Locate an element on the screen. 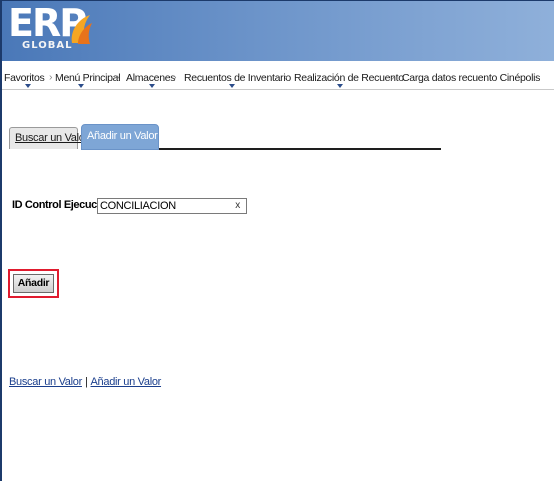 Image resolution: width=554 pixels, height=481 pixels. nav-item-menu-principal: Menú Principal is located at coordinates (88, 78).